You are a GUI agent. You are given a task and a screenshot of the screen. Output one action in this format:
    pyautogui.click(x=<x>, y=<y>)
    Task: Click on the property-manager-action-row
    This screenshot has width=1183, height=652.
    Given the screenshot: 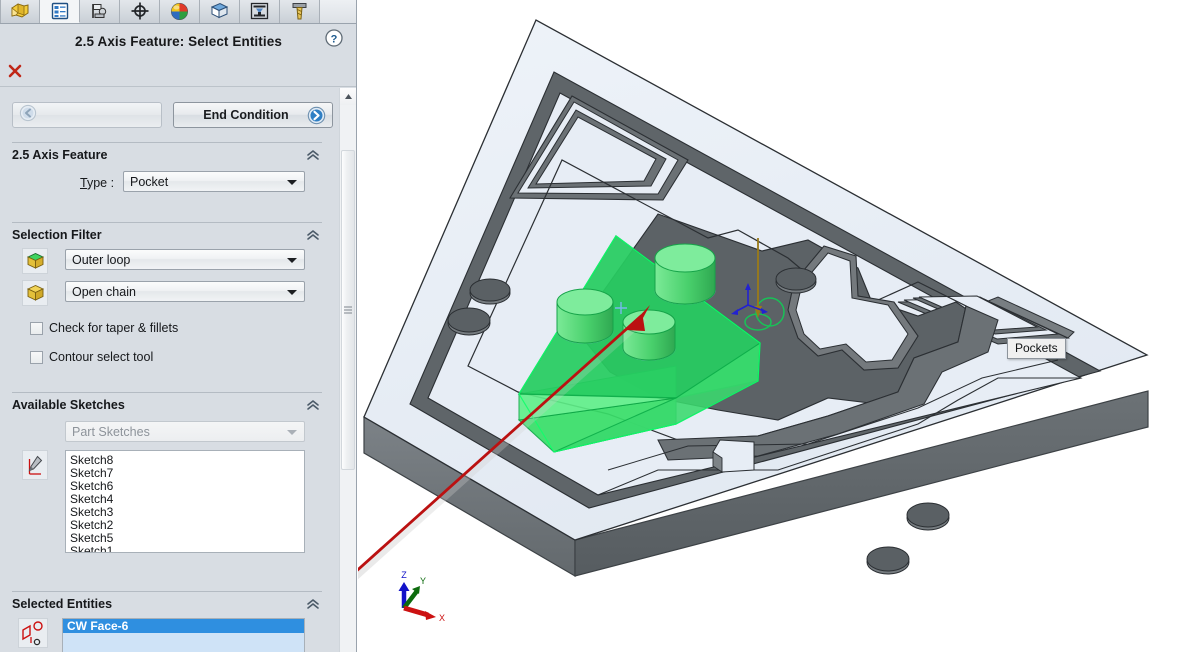 What is the action you would take?
    pyautogui.click(x=178, y=72)
    